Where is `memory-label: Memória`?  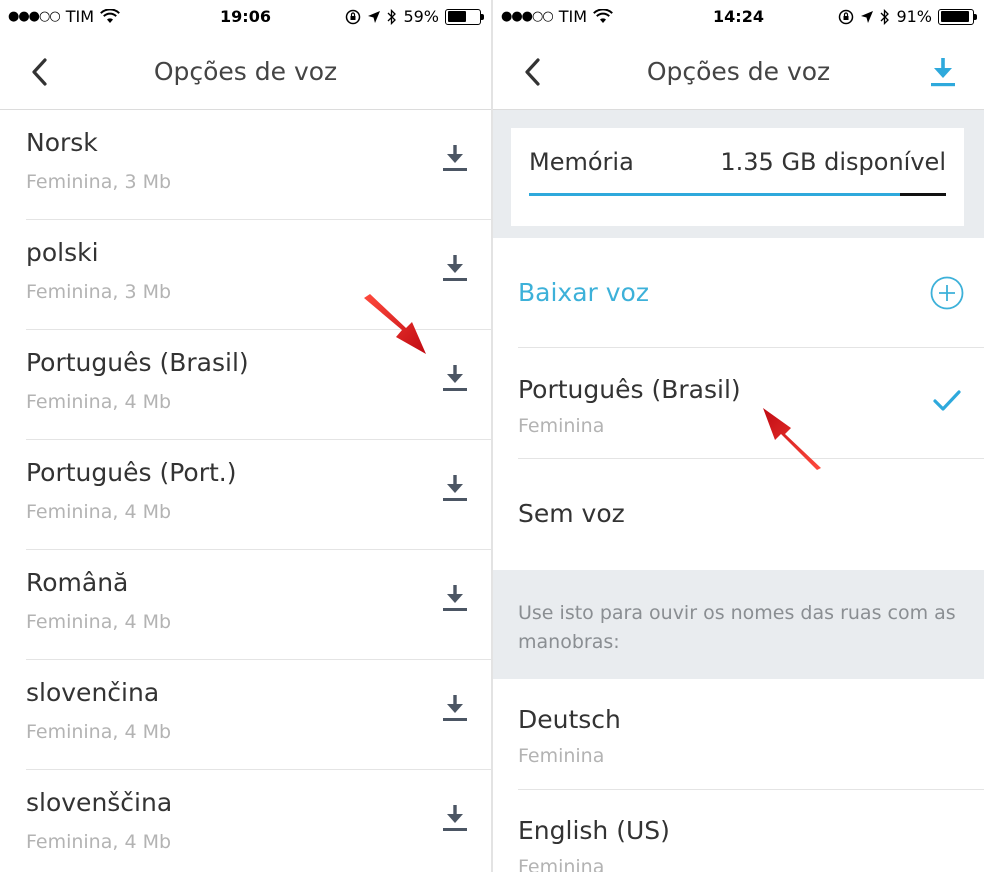 memory-label: Memória is located at coordinates (581, 162).